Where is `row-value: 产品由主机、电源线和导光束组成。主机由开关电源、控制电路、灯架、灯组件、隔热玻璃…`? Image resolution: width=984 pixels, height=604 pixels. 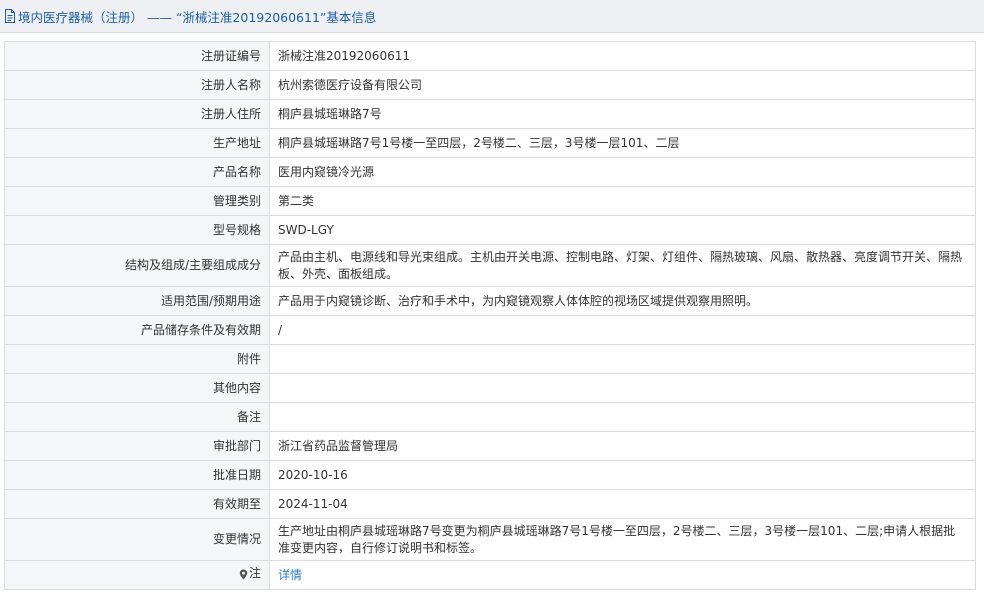 row-value: 产品由主机、电源线和导光束组成。主机由开关电源、控制电路、灯架、灯组件、隔热玻璃… is located at coordinates (622, 265).